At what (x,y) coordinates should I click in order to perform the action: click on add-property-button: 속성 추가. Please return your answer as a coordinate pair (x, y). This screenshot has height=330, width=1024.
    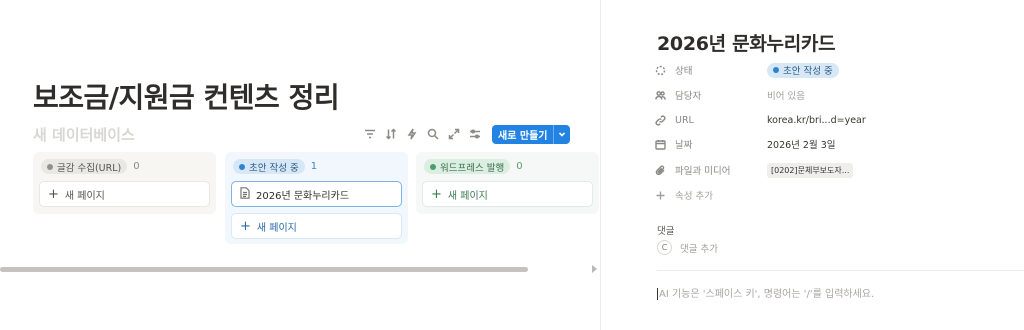
    Looking at the image, I should click on (835, 195).